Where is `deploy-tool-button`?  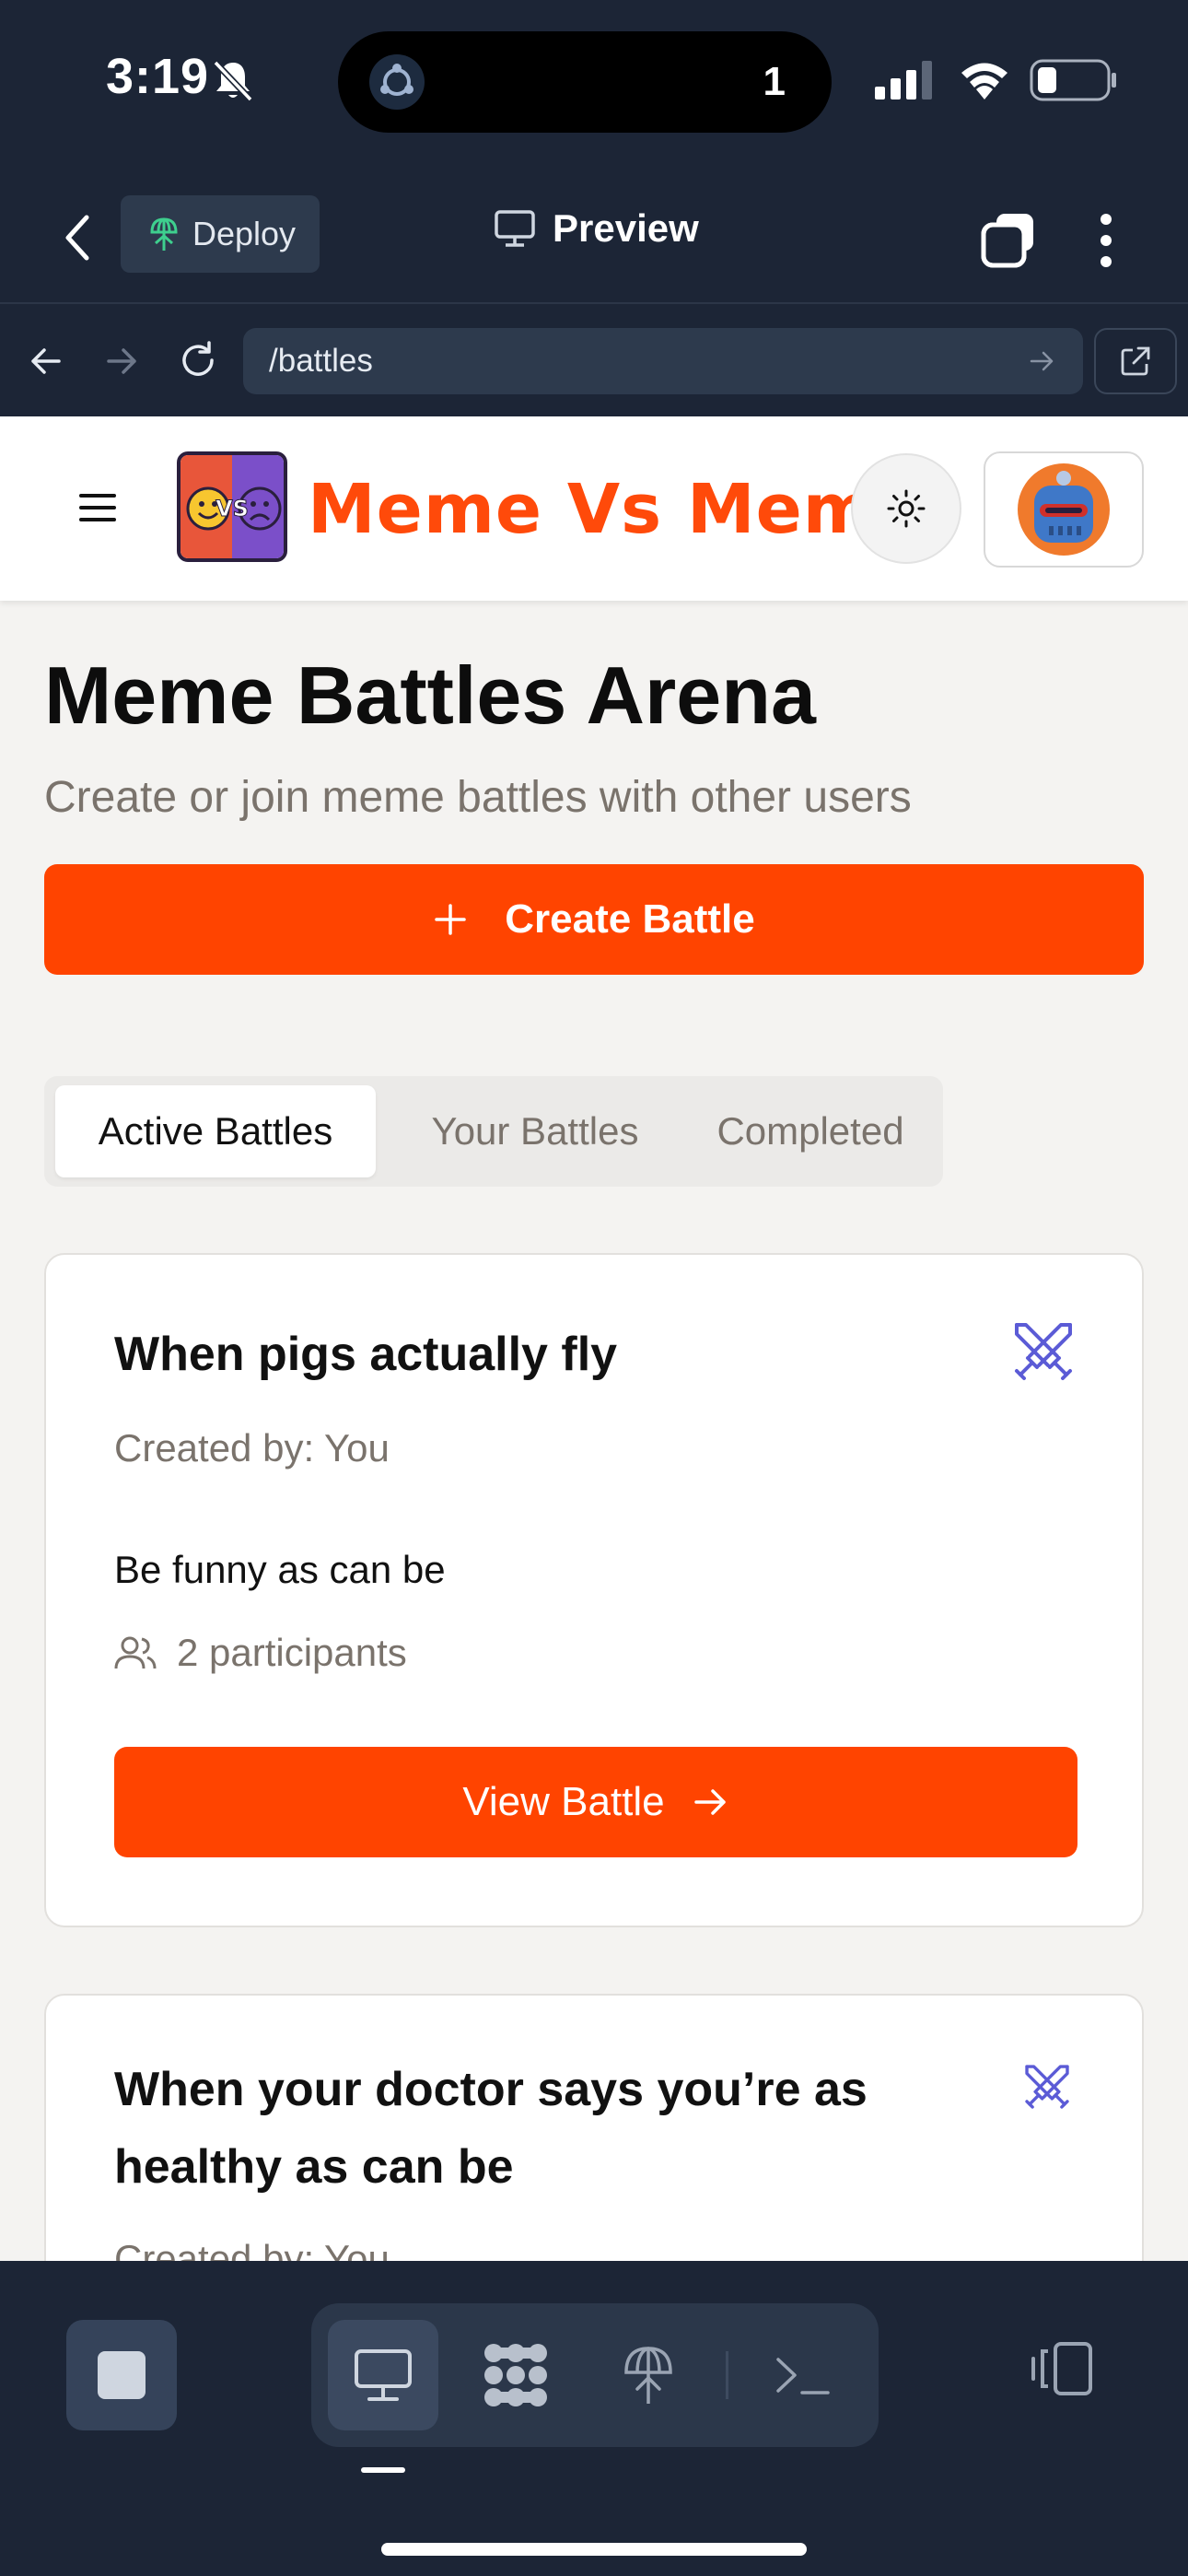
deploy-tool-button is located at coordinates (648, 2375).